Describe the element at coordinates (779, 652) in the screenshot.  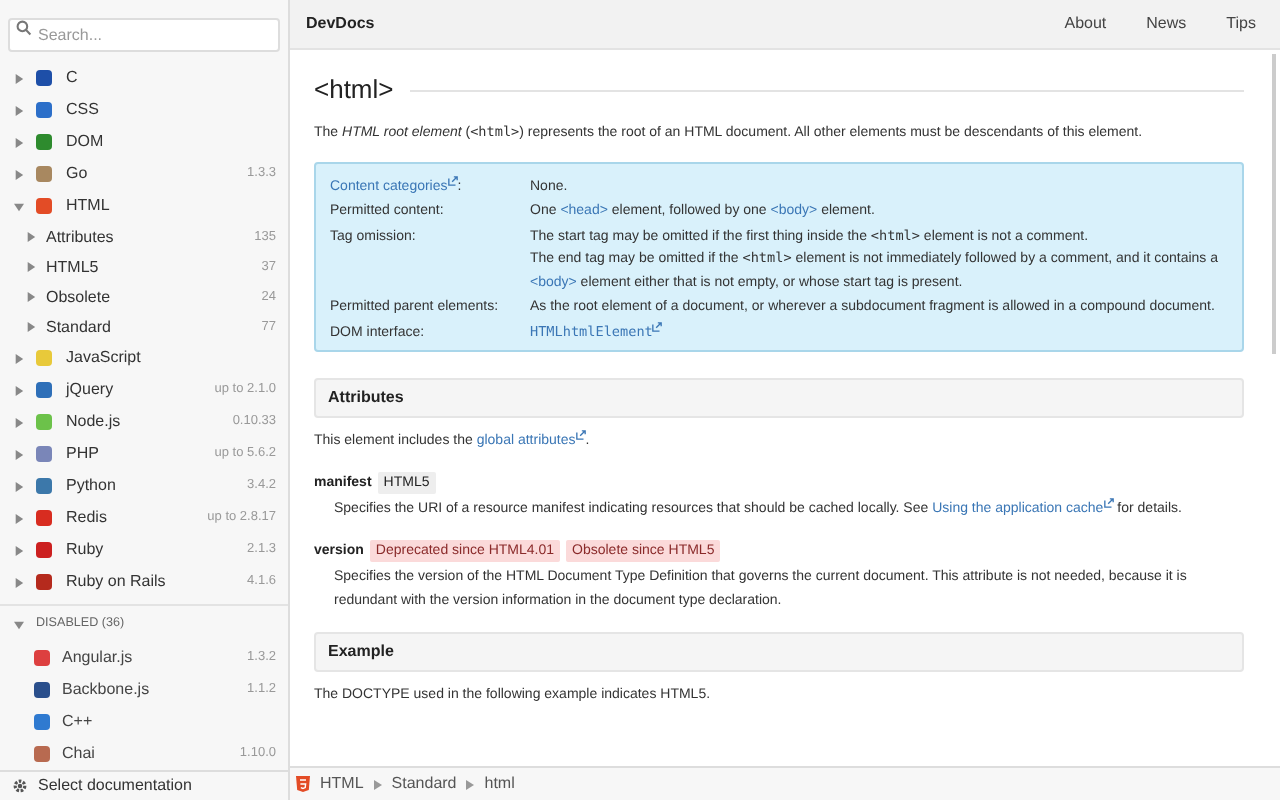
I see `section-heading: Example` at that location.